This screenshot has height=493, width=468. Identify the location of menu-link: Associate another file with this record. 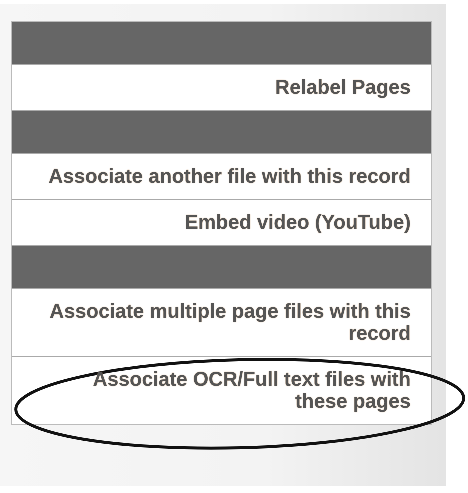
(229, 177).